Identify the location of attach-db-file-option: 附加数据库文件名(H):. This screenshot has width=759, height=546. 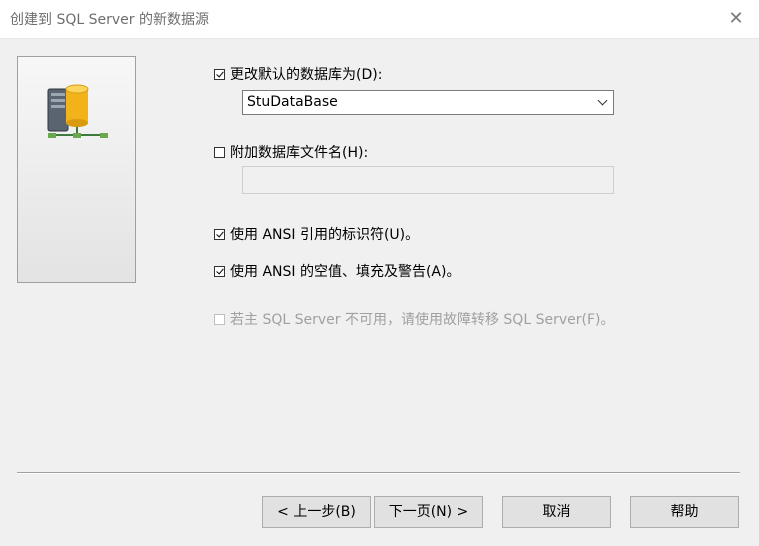
(291, 152).